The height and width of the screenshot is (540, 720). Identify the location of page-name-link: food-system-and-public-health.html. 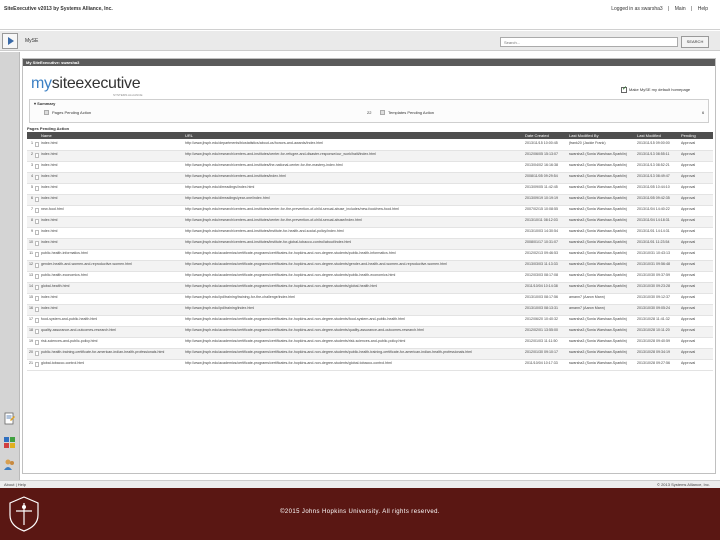
(111, 319).